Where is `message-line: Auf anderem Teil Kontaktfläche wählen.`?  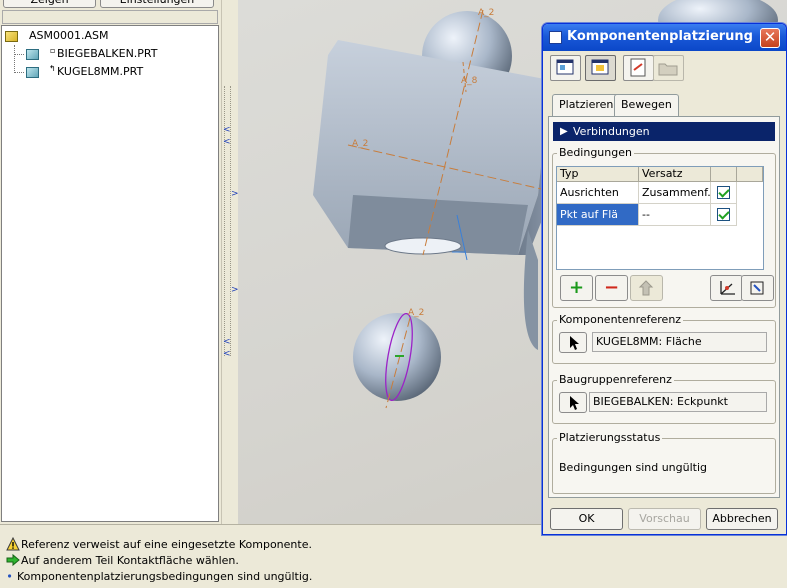
message-line: Auf anderem Teil Kontaktfläche wählen. is located at coordinates (122, 561).